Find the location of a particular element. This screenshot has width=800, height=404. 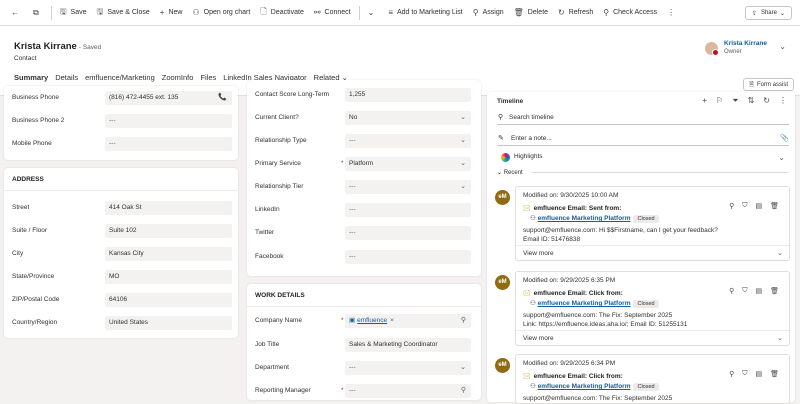

company-link: emfluence is located at coordinates (372, 320).